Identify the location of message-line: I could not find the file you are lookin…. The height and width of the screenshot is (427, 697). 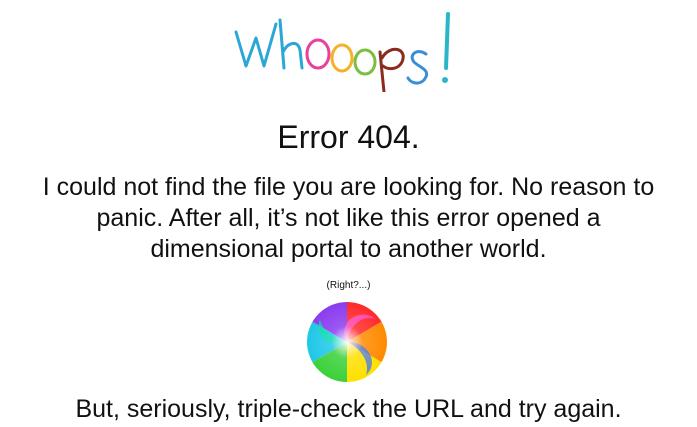
(348, 187).